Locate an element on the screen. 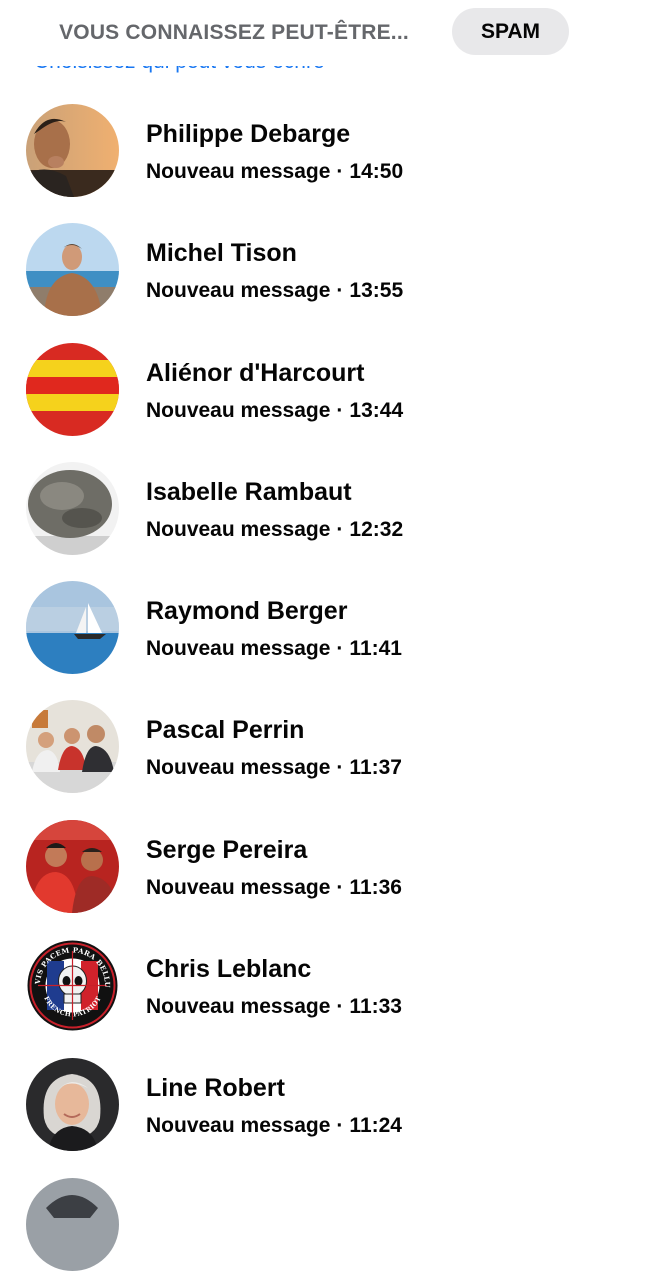 The width and height of the screenshot is (646, 1285). timestamp: 12:32 is located at coordinates (376, 529).